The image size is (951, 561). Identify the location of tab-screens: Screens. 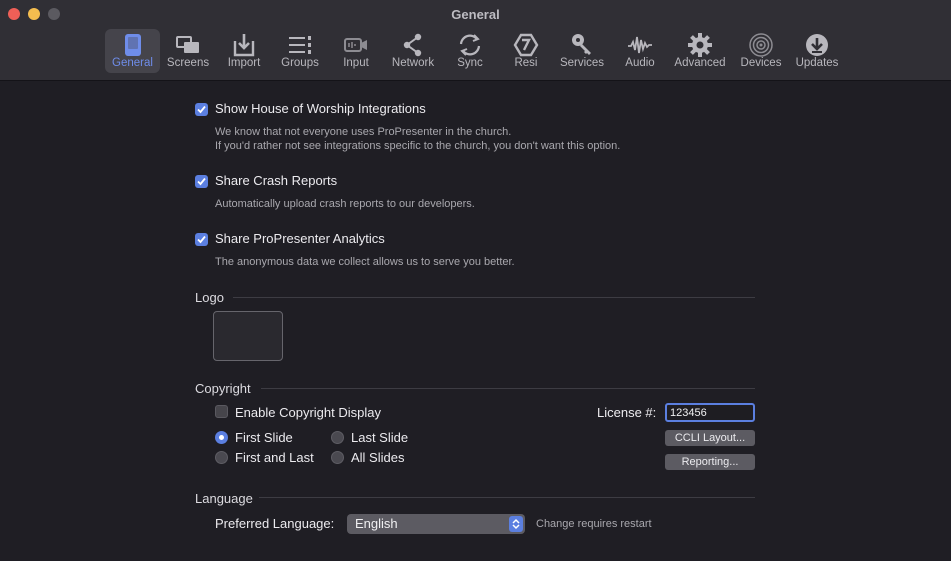
(188, 51).